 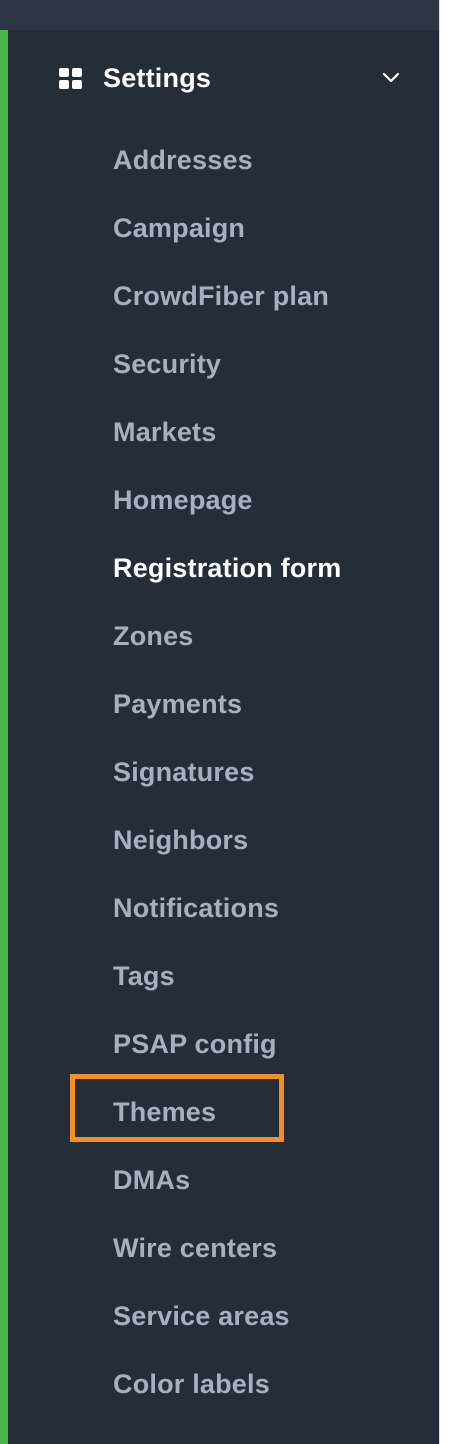 I want to click on sidebar-item-label: Themes, so click(x=165, y=1112).